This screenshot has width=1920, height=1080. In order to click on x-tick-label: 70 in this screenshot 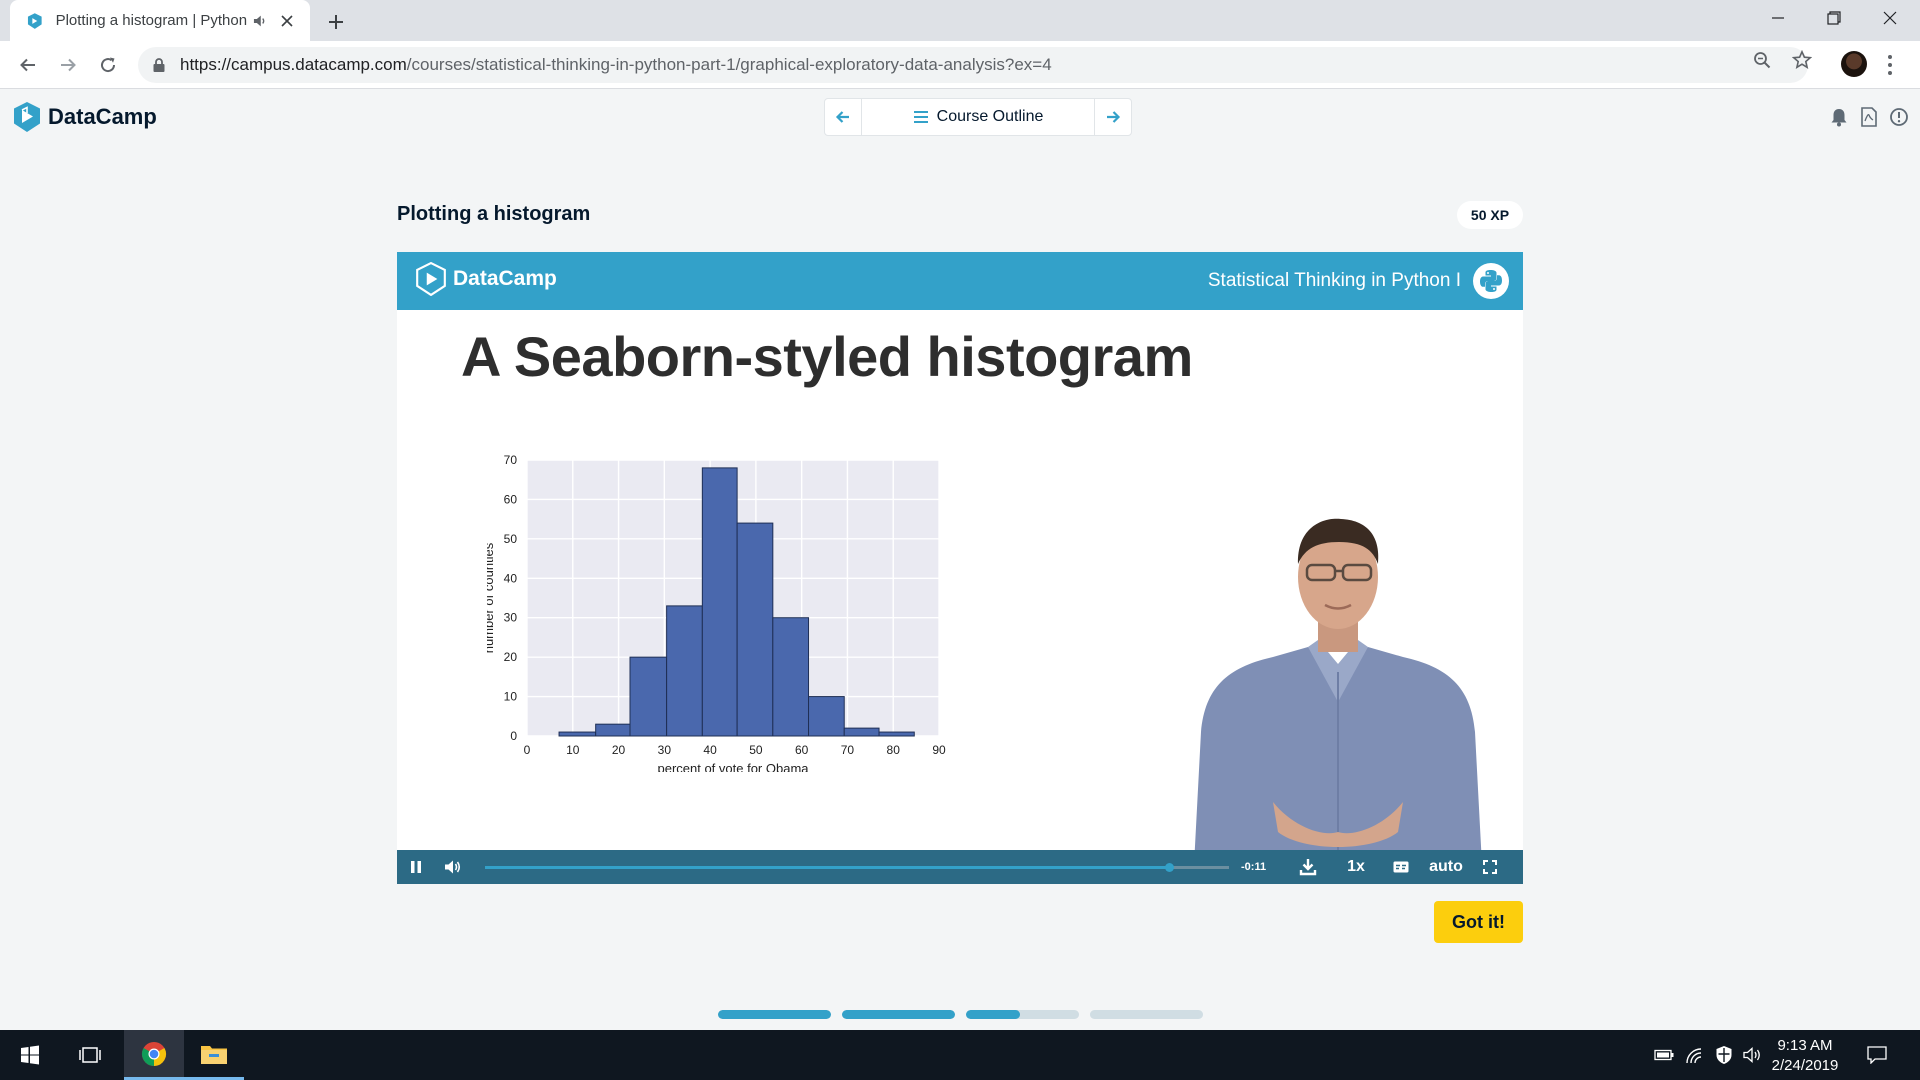, I will do `click(848, 750)`.